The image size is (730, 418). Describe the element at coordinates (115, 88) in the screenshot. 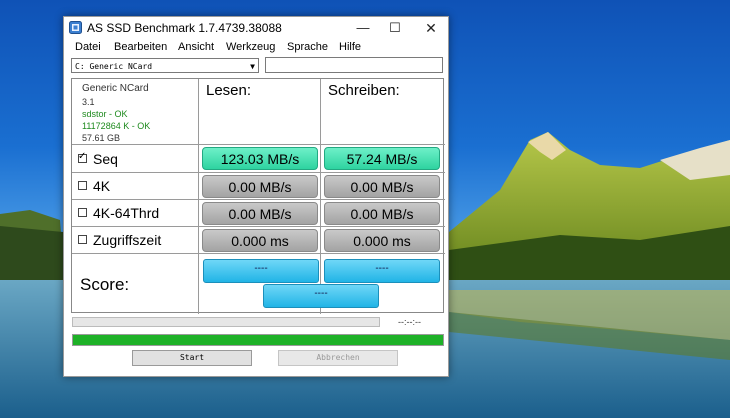

I see `drive-name: Generic NCard` at that location.